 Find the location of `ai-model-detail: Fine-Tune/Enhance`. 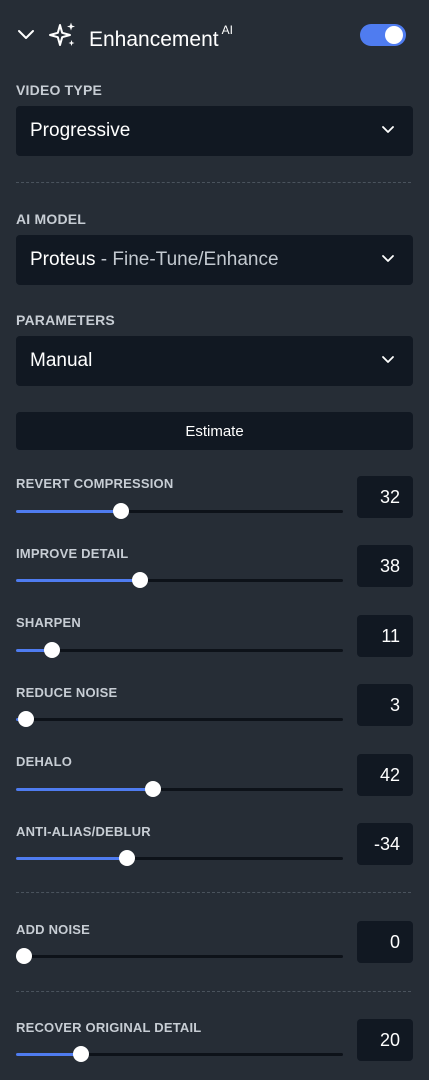

ai-model-detail: Fine-Tune/Enhance is located at coordinates (195, 259).